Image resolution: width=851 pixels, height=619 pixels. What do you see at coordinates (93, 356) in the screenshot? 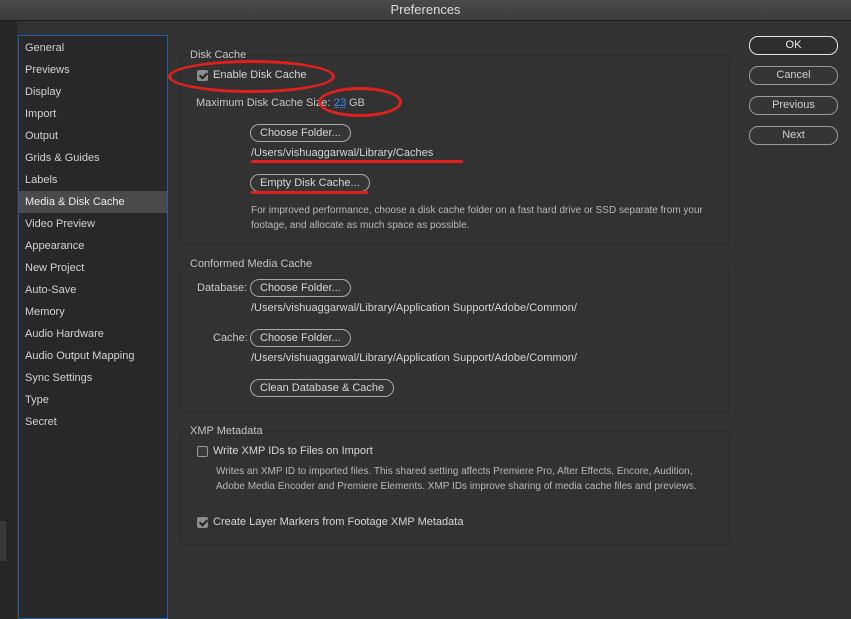
I see `sidebar-item-audio-output-mapping: Audio Output Mapping` at bounding box center [93, 356].